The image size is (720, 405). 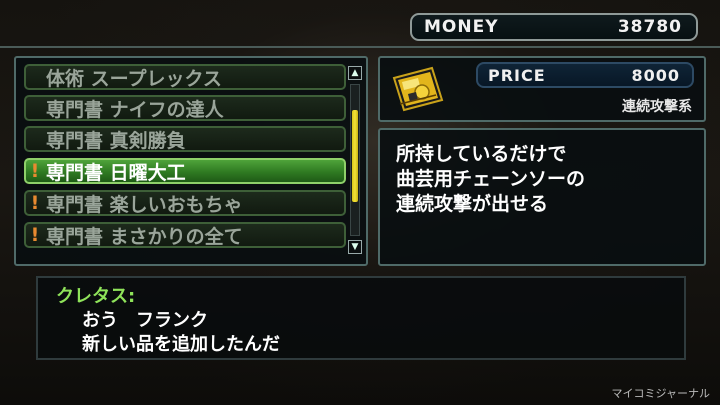 What do you see at coordinates (135, 109) in the screenshot?
I see `list-item-label: 専門書 ナイフの達人` at bounding box center [135, 109].